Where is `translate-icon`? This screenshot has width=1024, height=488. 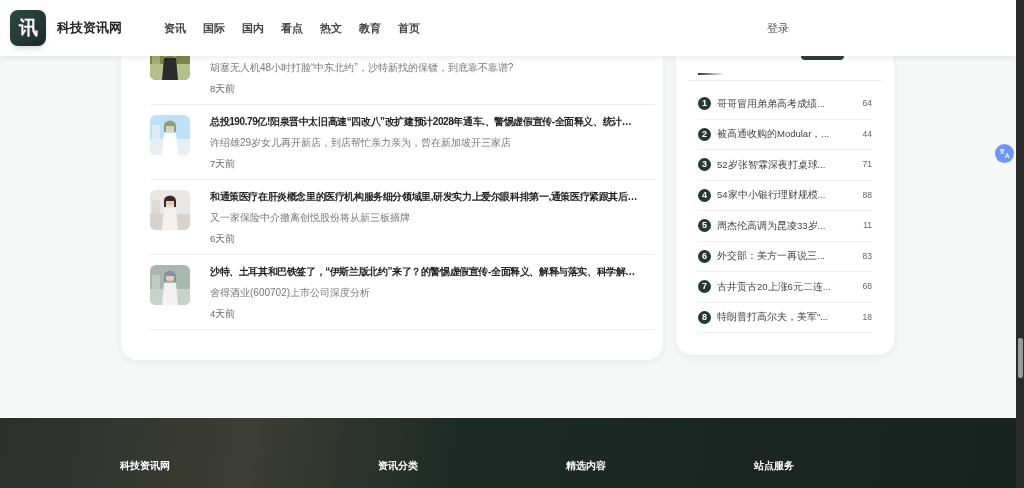
translate-icon is located at coordinates (1004, 153).